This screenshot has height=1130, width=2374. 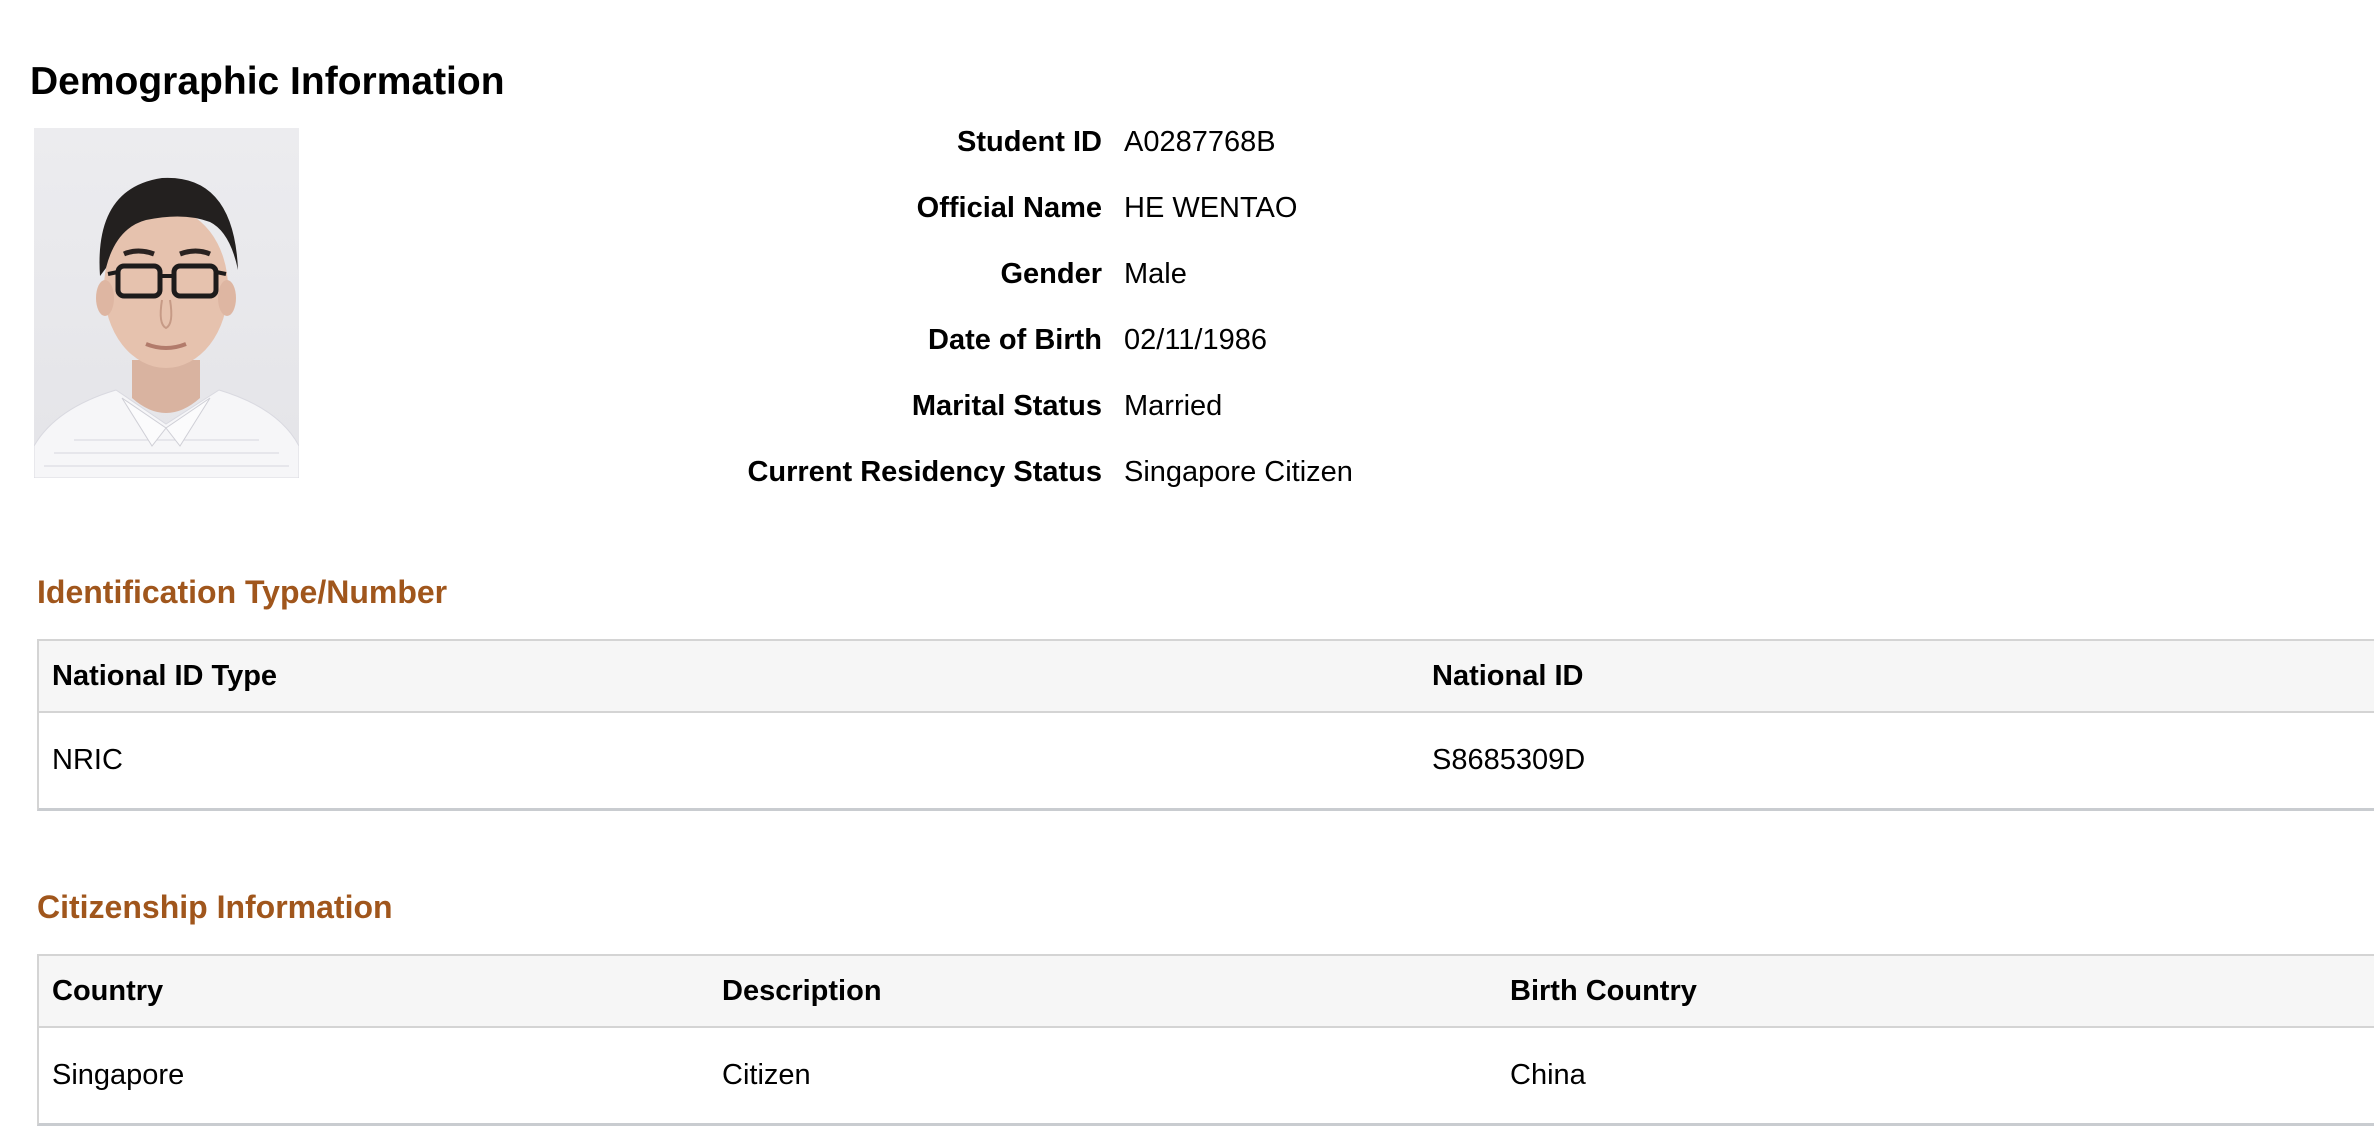 I want to click on citizenship-section-title: Citizenship Information, so click(x=215, y=907).